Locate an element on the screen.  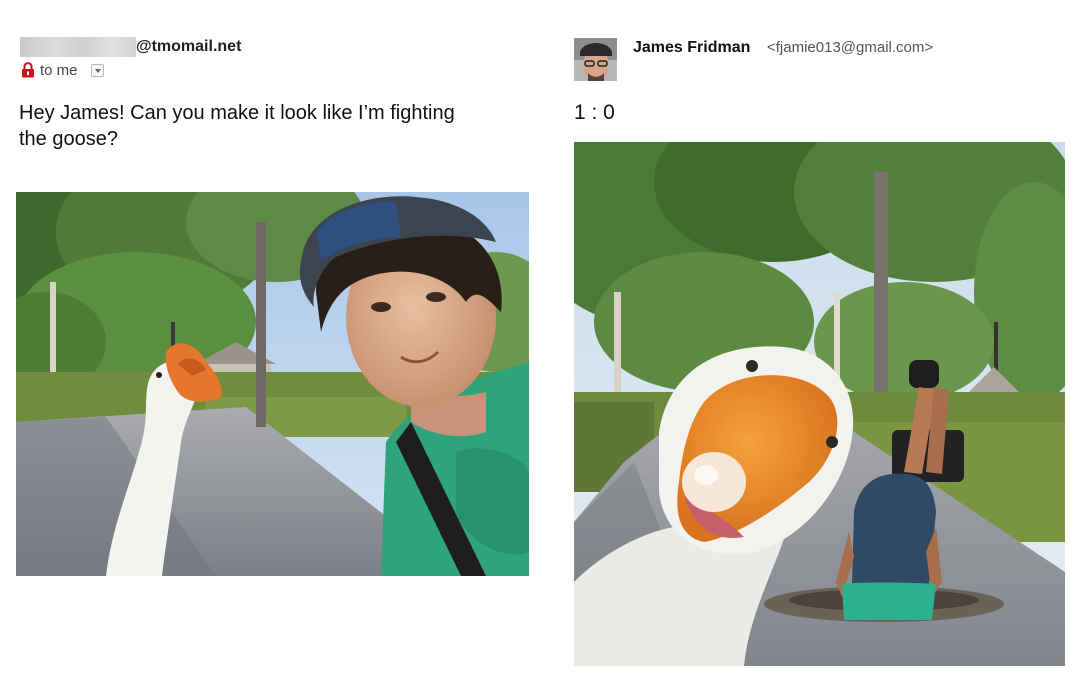
avatar is located at coordinates (595, 59).